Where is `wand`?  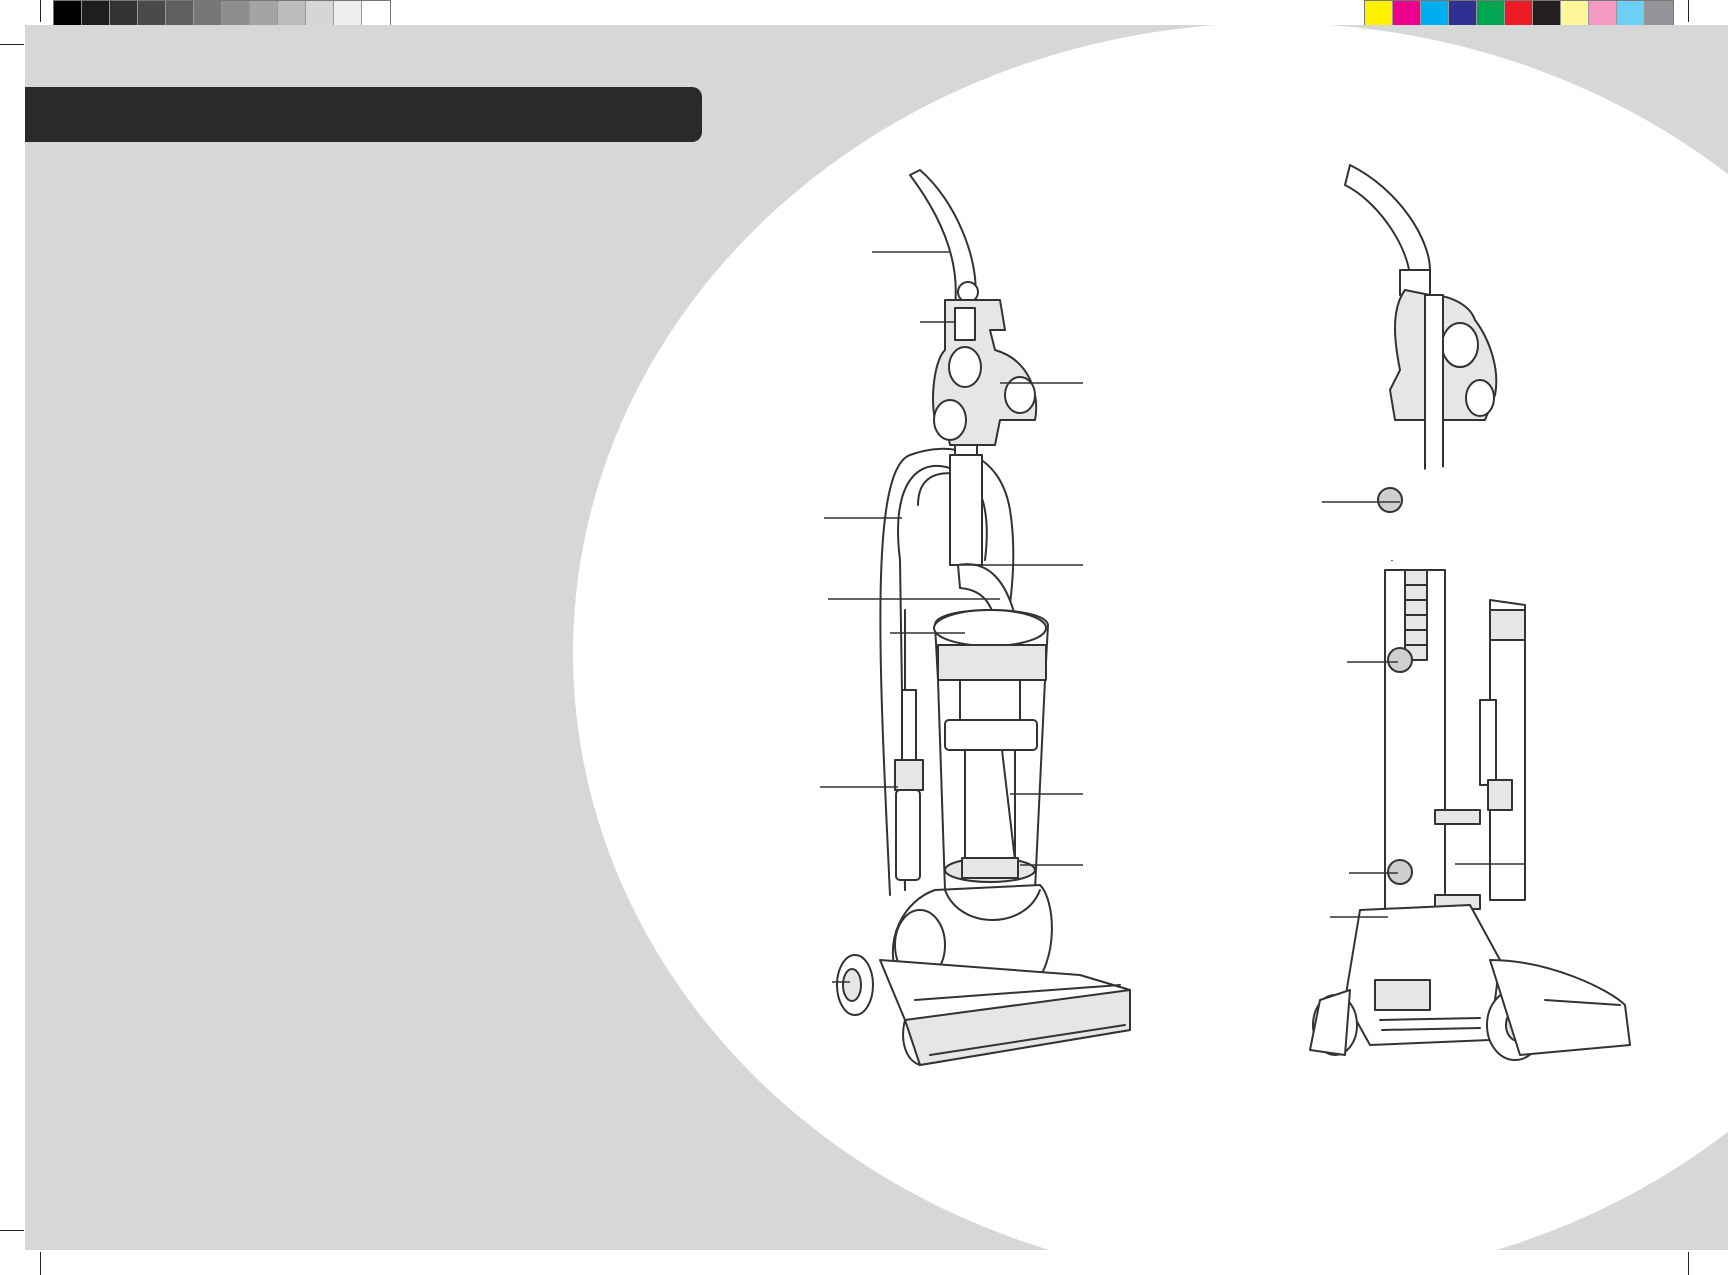
wand is located at coordinates (1434, 385).